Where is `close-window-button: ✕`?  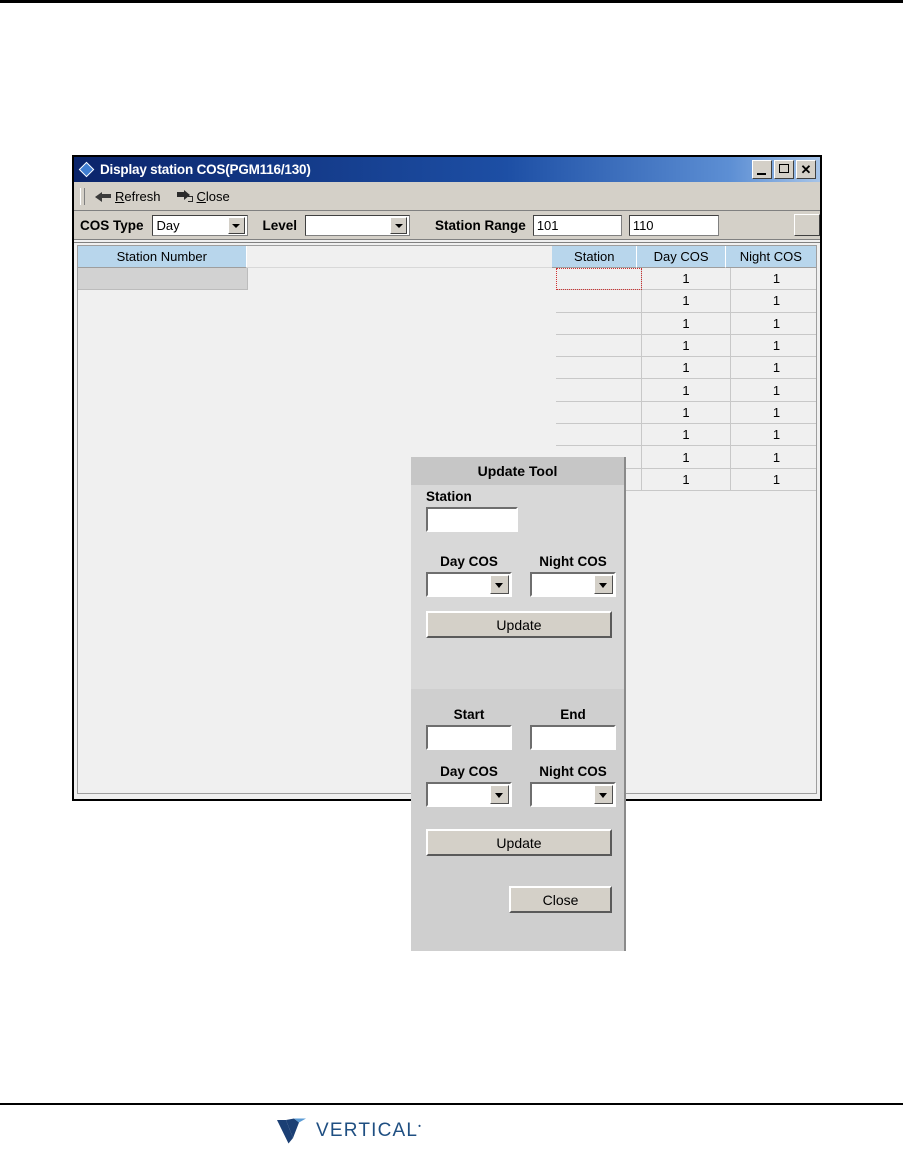
close-window-button: ✕ is located at coordinates (806, 169).